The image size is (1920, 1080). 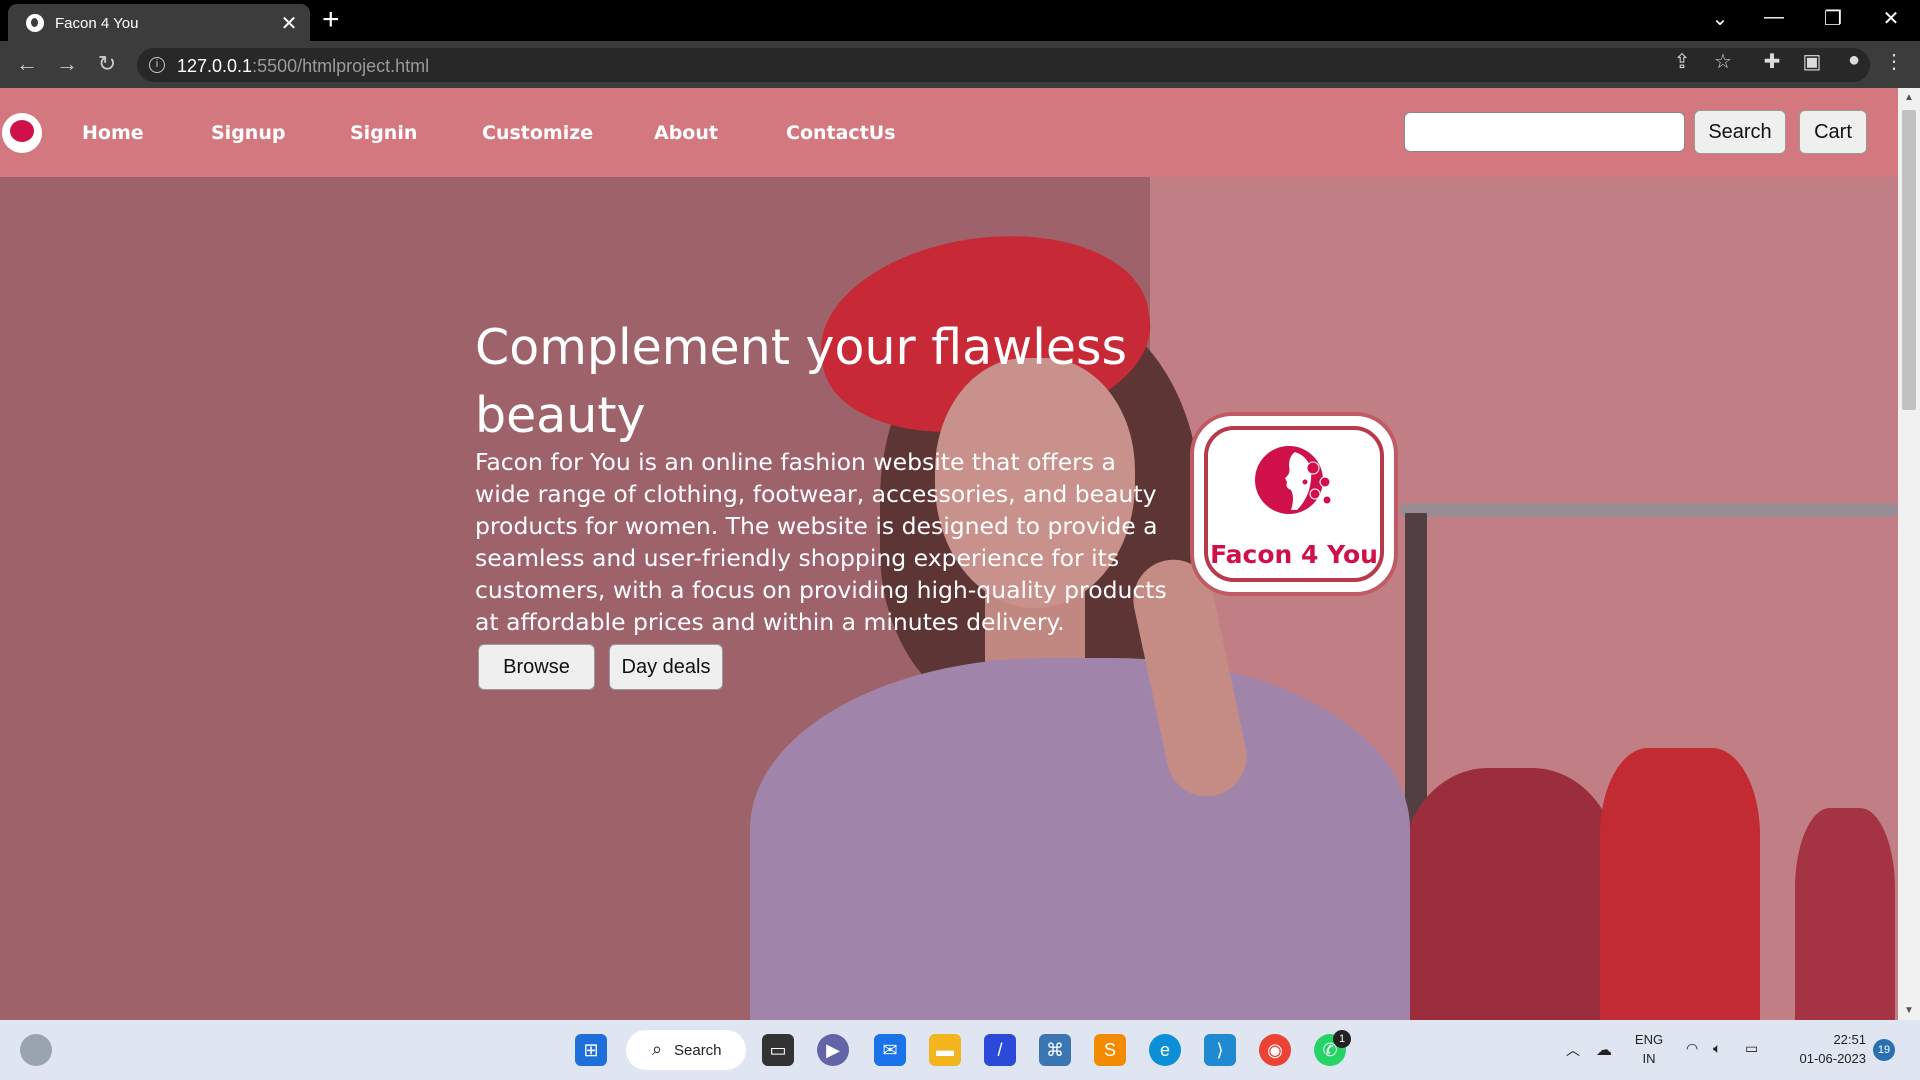 What do you see at coordinates (1682, 61) in the screenshot?
I see `share-icon: ⇪` at bounding box center [1682, 61].